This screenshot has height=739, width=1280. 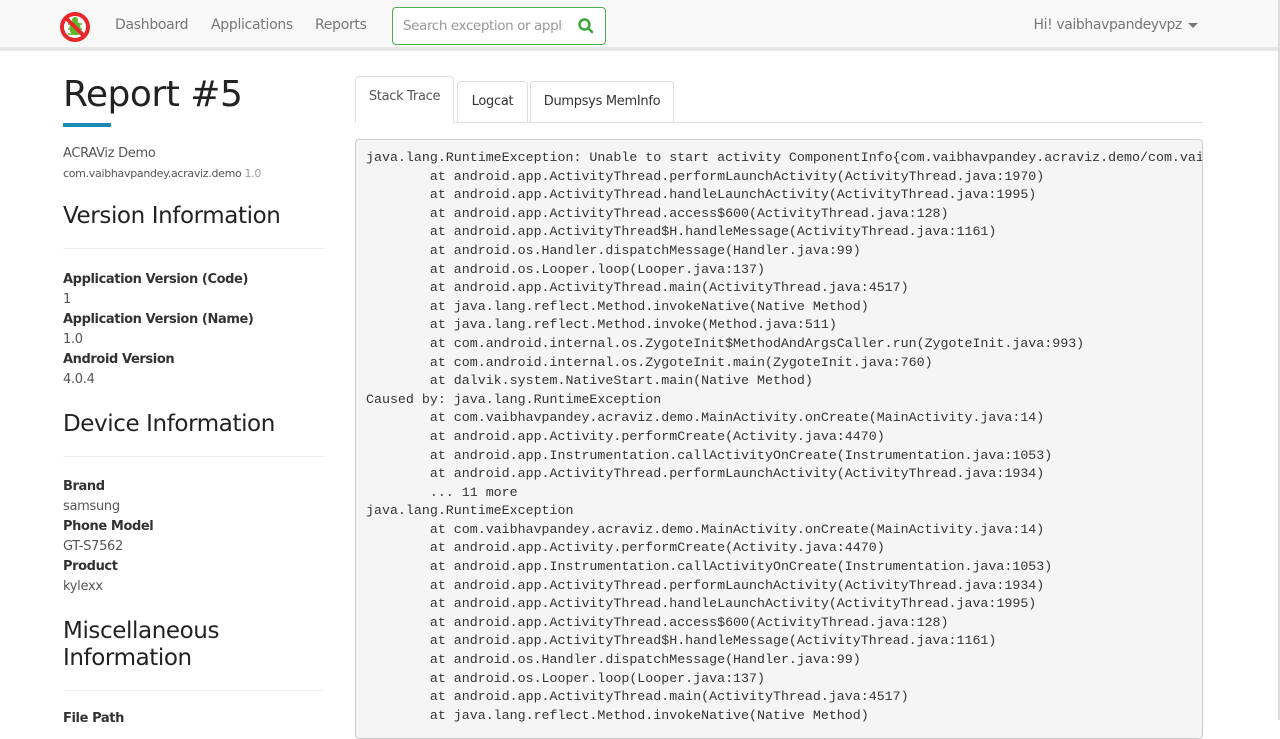 I want to click on tab-dumpsys-meminfo: Dumpsys MemInfo, so click(x=602, y=101).